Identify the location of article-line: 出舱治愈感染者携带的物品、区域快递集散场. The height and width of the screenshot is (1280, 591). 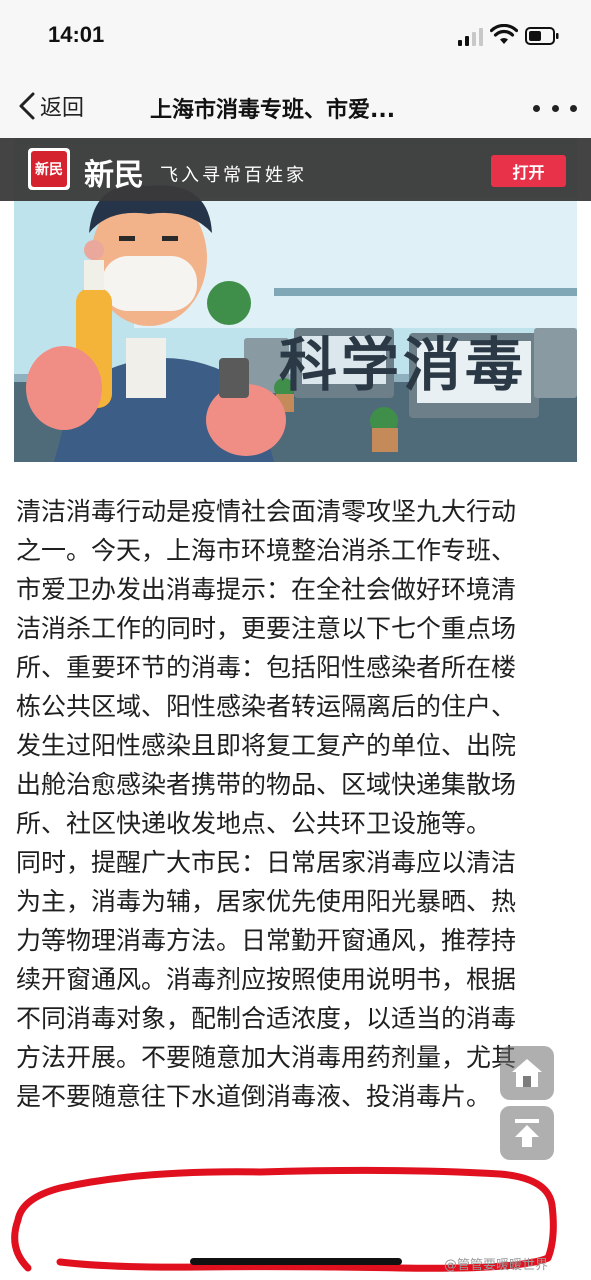
(266, 784).